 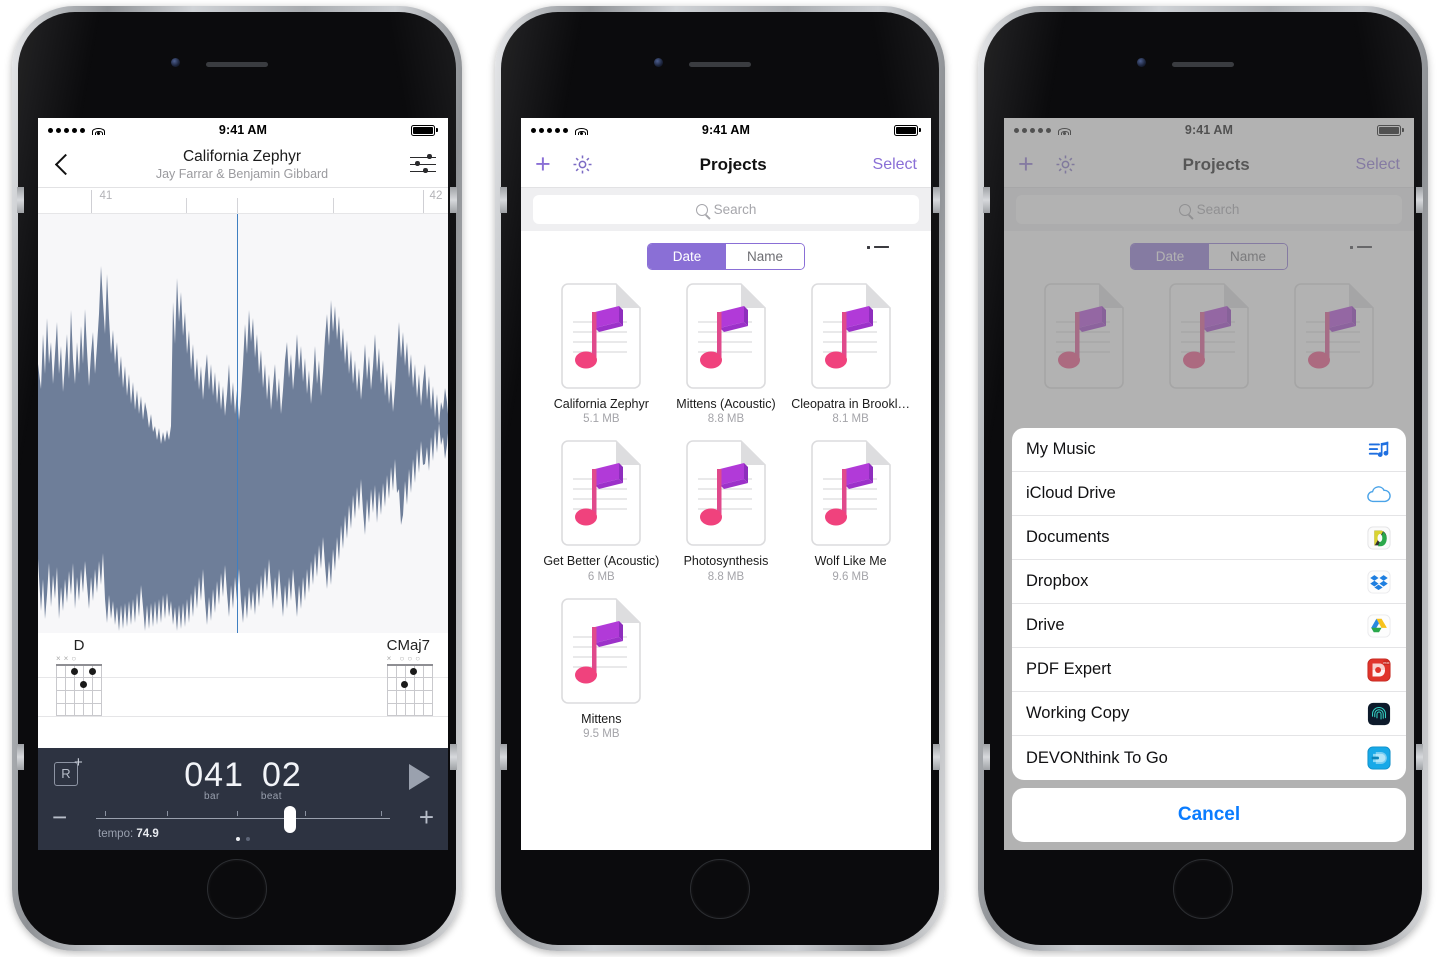 What do you see at coordinates (543, 164) in the screenshot?
I see `add-project-button: +` at bounding box center [543, 164].